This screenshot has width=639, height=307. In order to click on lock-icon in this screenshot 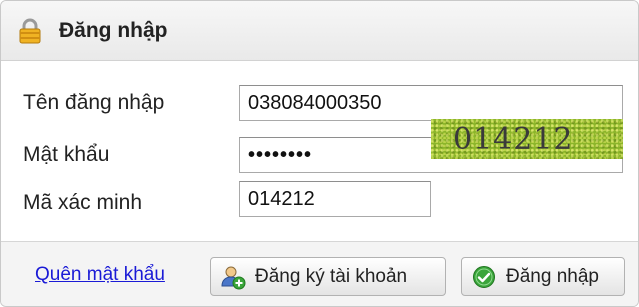, I will do `click(30, 31)`.